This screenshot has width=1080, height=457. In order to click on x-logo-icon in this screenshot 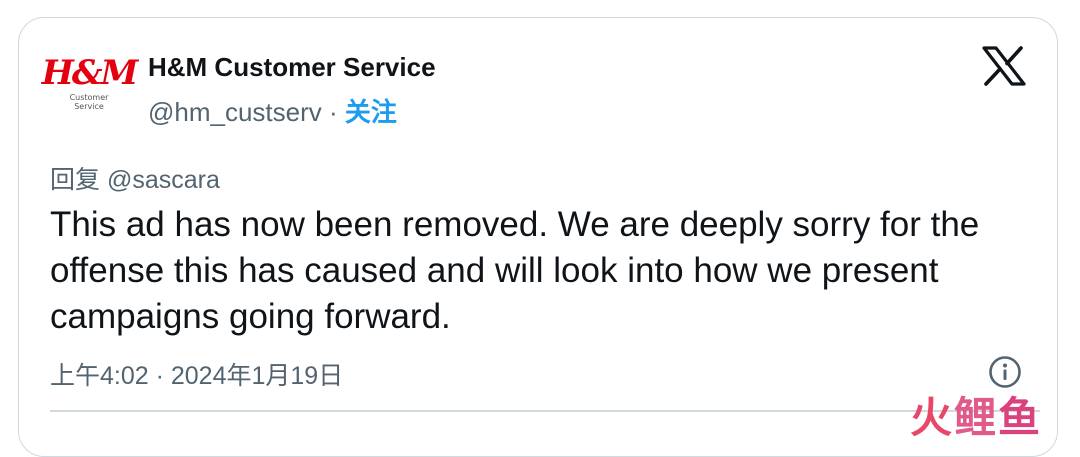, I will do `click(1004, 66)`.